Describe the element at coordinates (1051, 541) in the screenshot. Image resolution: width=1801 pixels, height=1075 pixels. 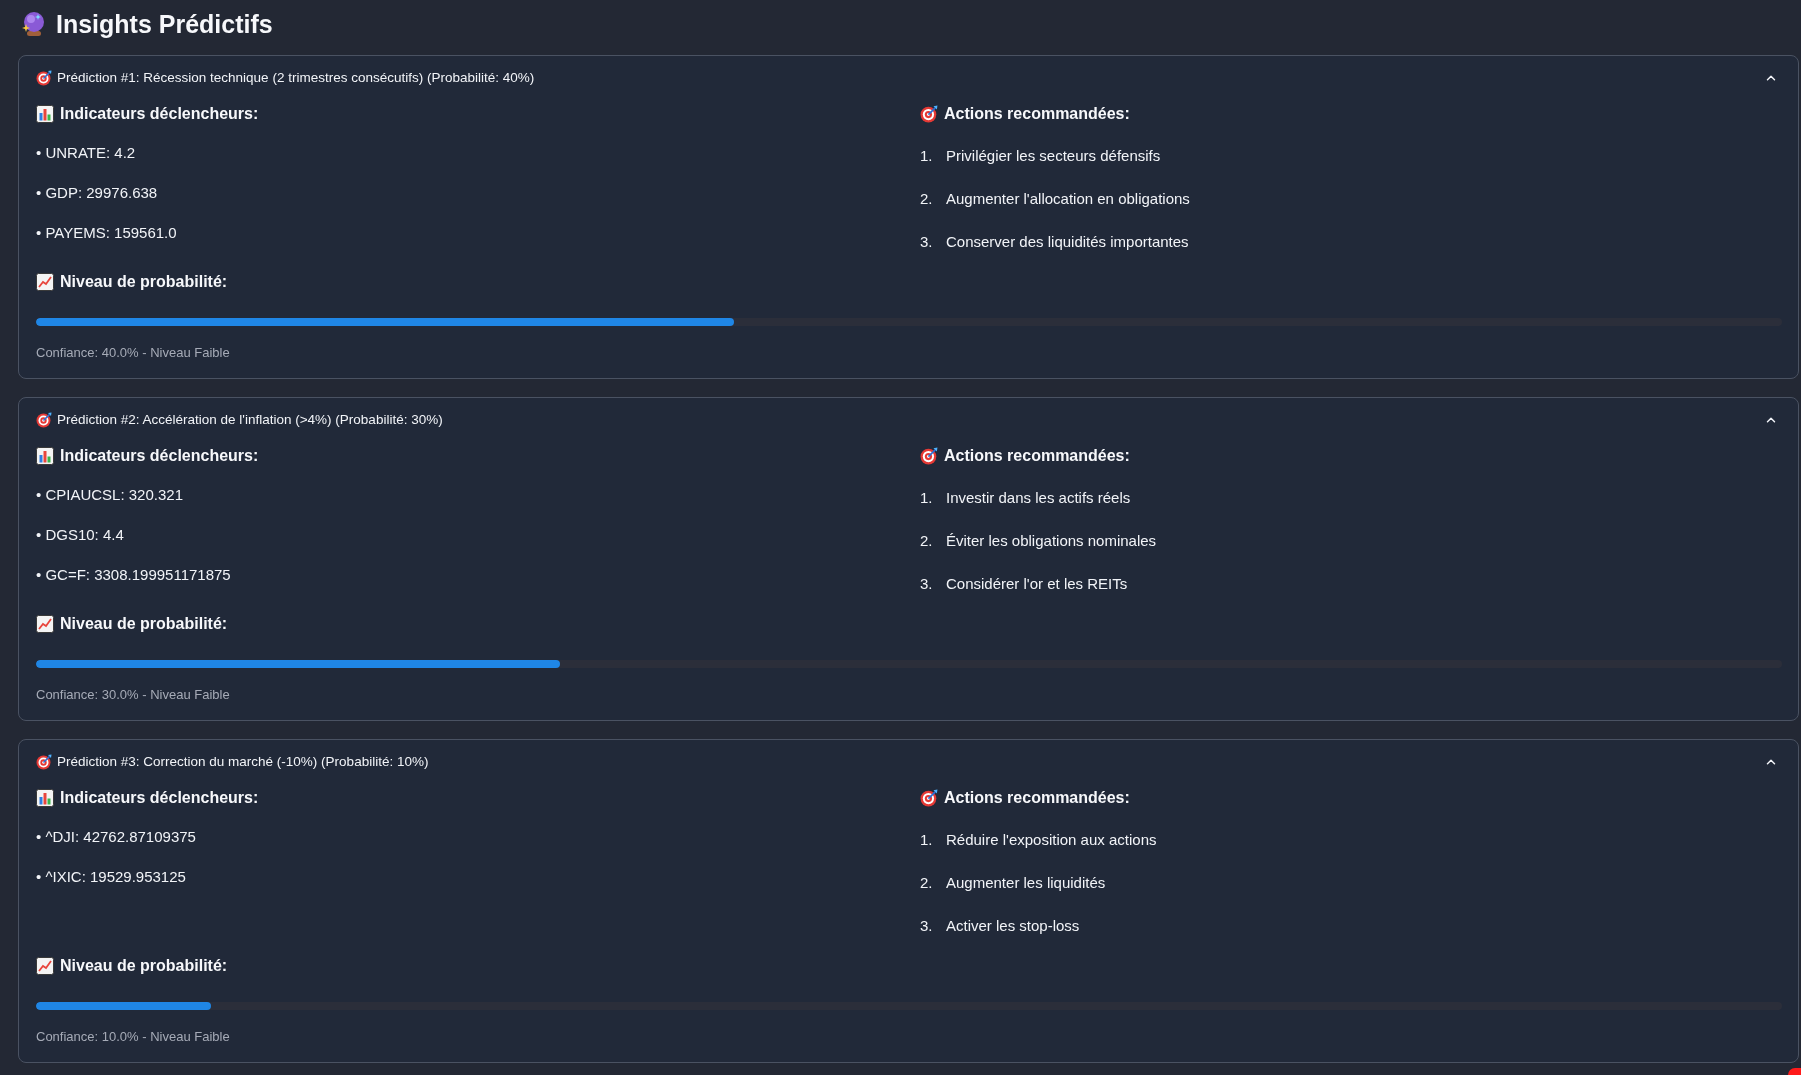
I see `action-item: Éviter les obligations nominales` at that location.